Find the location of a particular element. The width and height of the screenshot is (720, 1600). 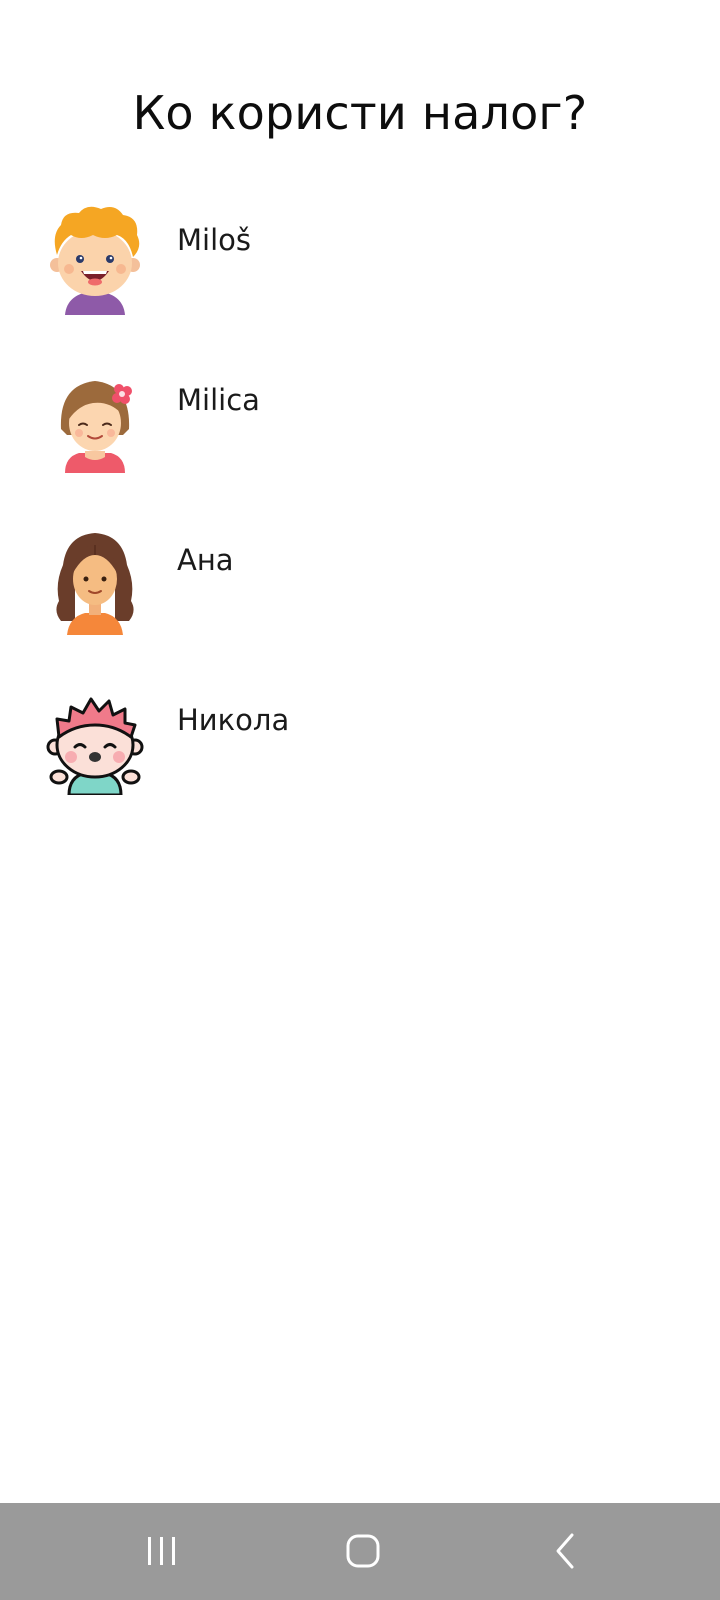

page-title: Ко користи налог? is located at coordinates (360, 113).